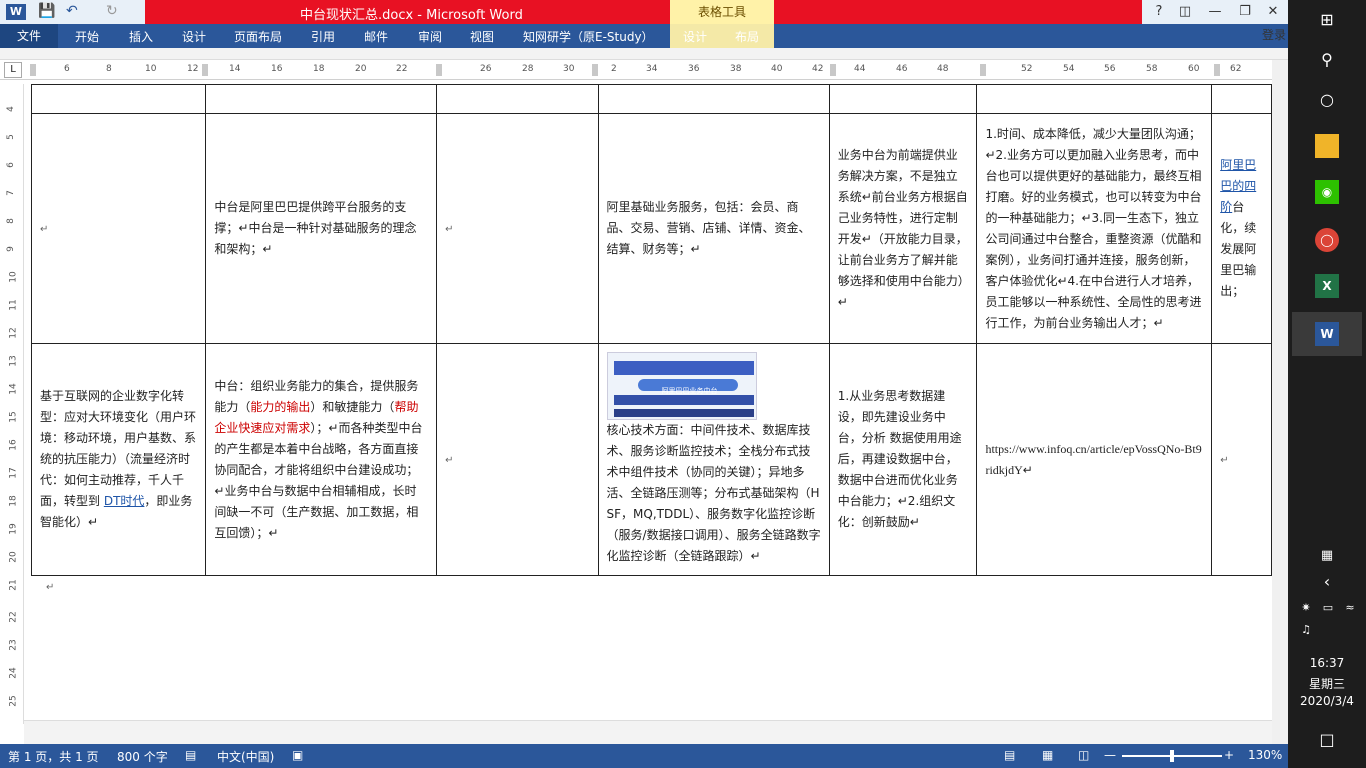 The height and width of the screenshot is (768, 1366). I want to click on help-button: ?, so click(1159, 12).